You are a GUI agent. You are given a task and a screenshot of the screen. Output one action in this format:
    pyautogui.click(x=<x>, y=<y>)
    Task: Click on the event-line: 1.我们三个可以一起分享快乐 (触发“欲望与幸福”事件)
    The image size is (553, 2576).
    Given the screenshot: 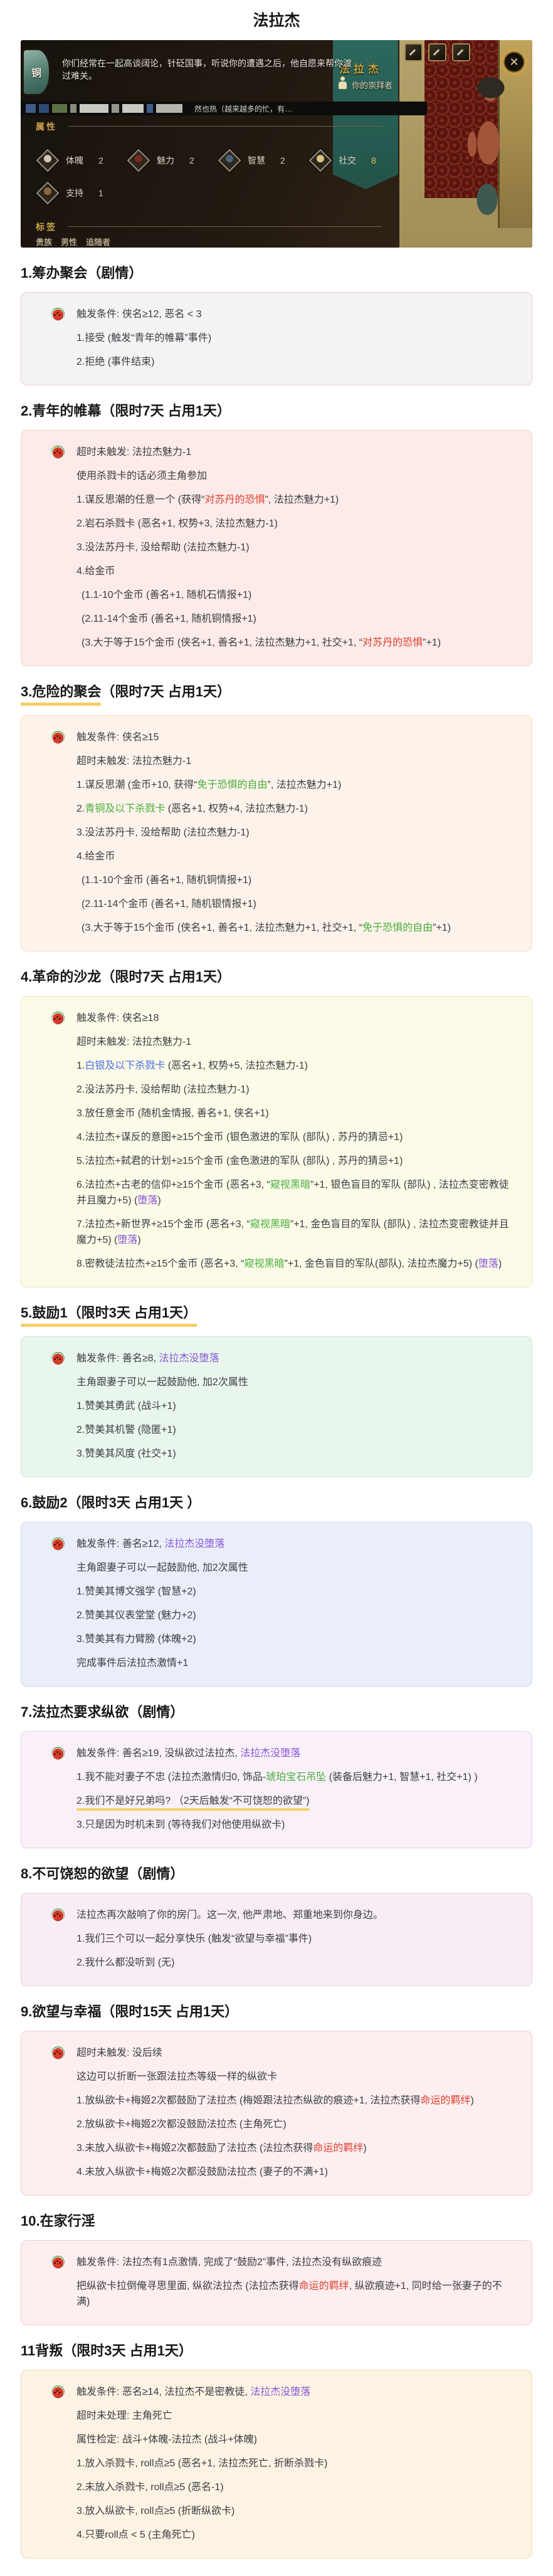 What is the action you would take?
    pyautogui.click(x=276, y=1939)
    